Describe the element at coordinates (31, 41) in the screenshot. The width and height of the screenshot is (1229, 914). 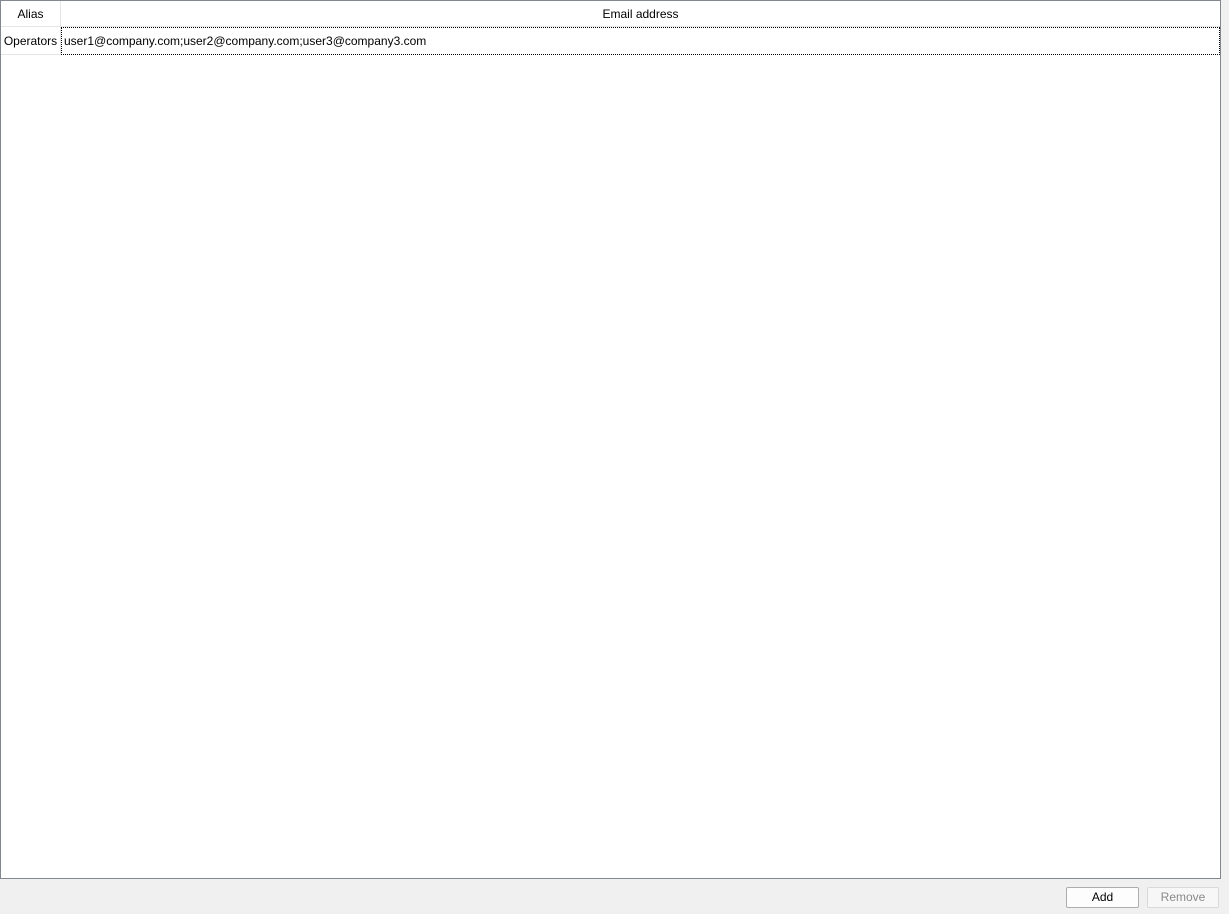
I see `row-alias-cell: Operators` at that location.